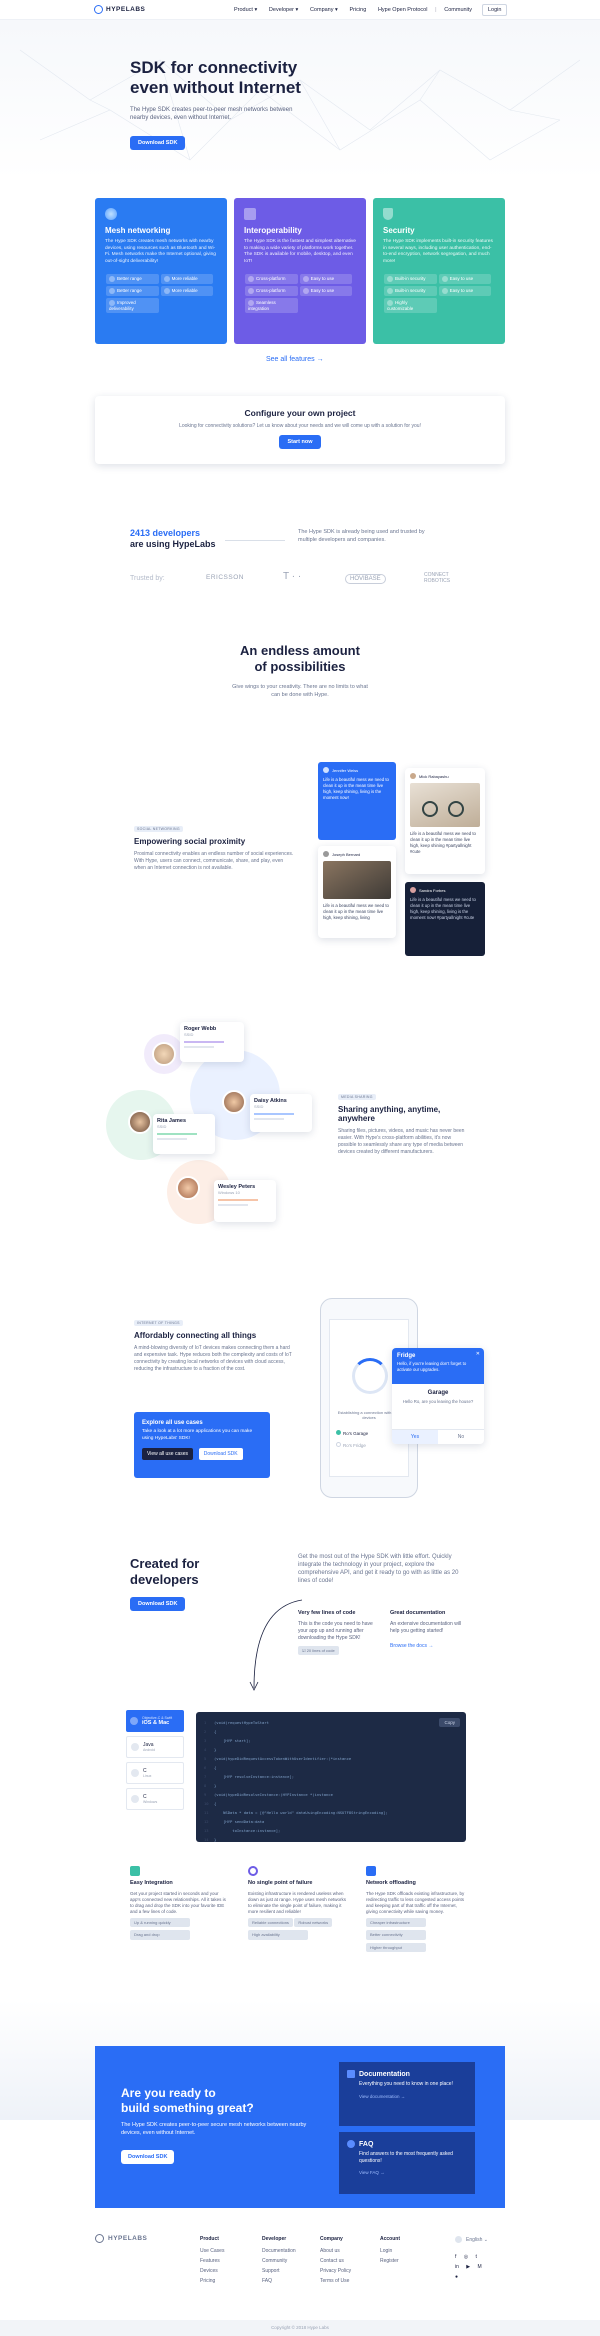 The height and width of the screenshot is (2336, 600). What do you see at coordinates (158, 143) in the screenshot?
I see `hero-download-button: Download SDK` at bounding box center [158, 143].